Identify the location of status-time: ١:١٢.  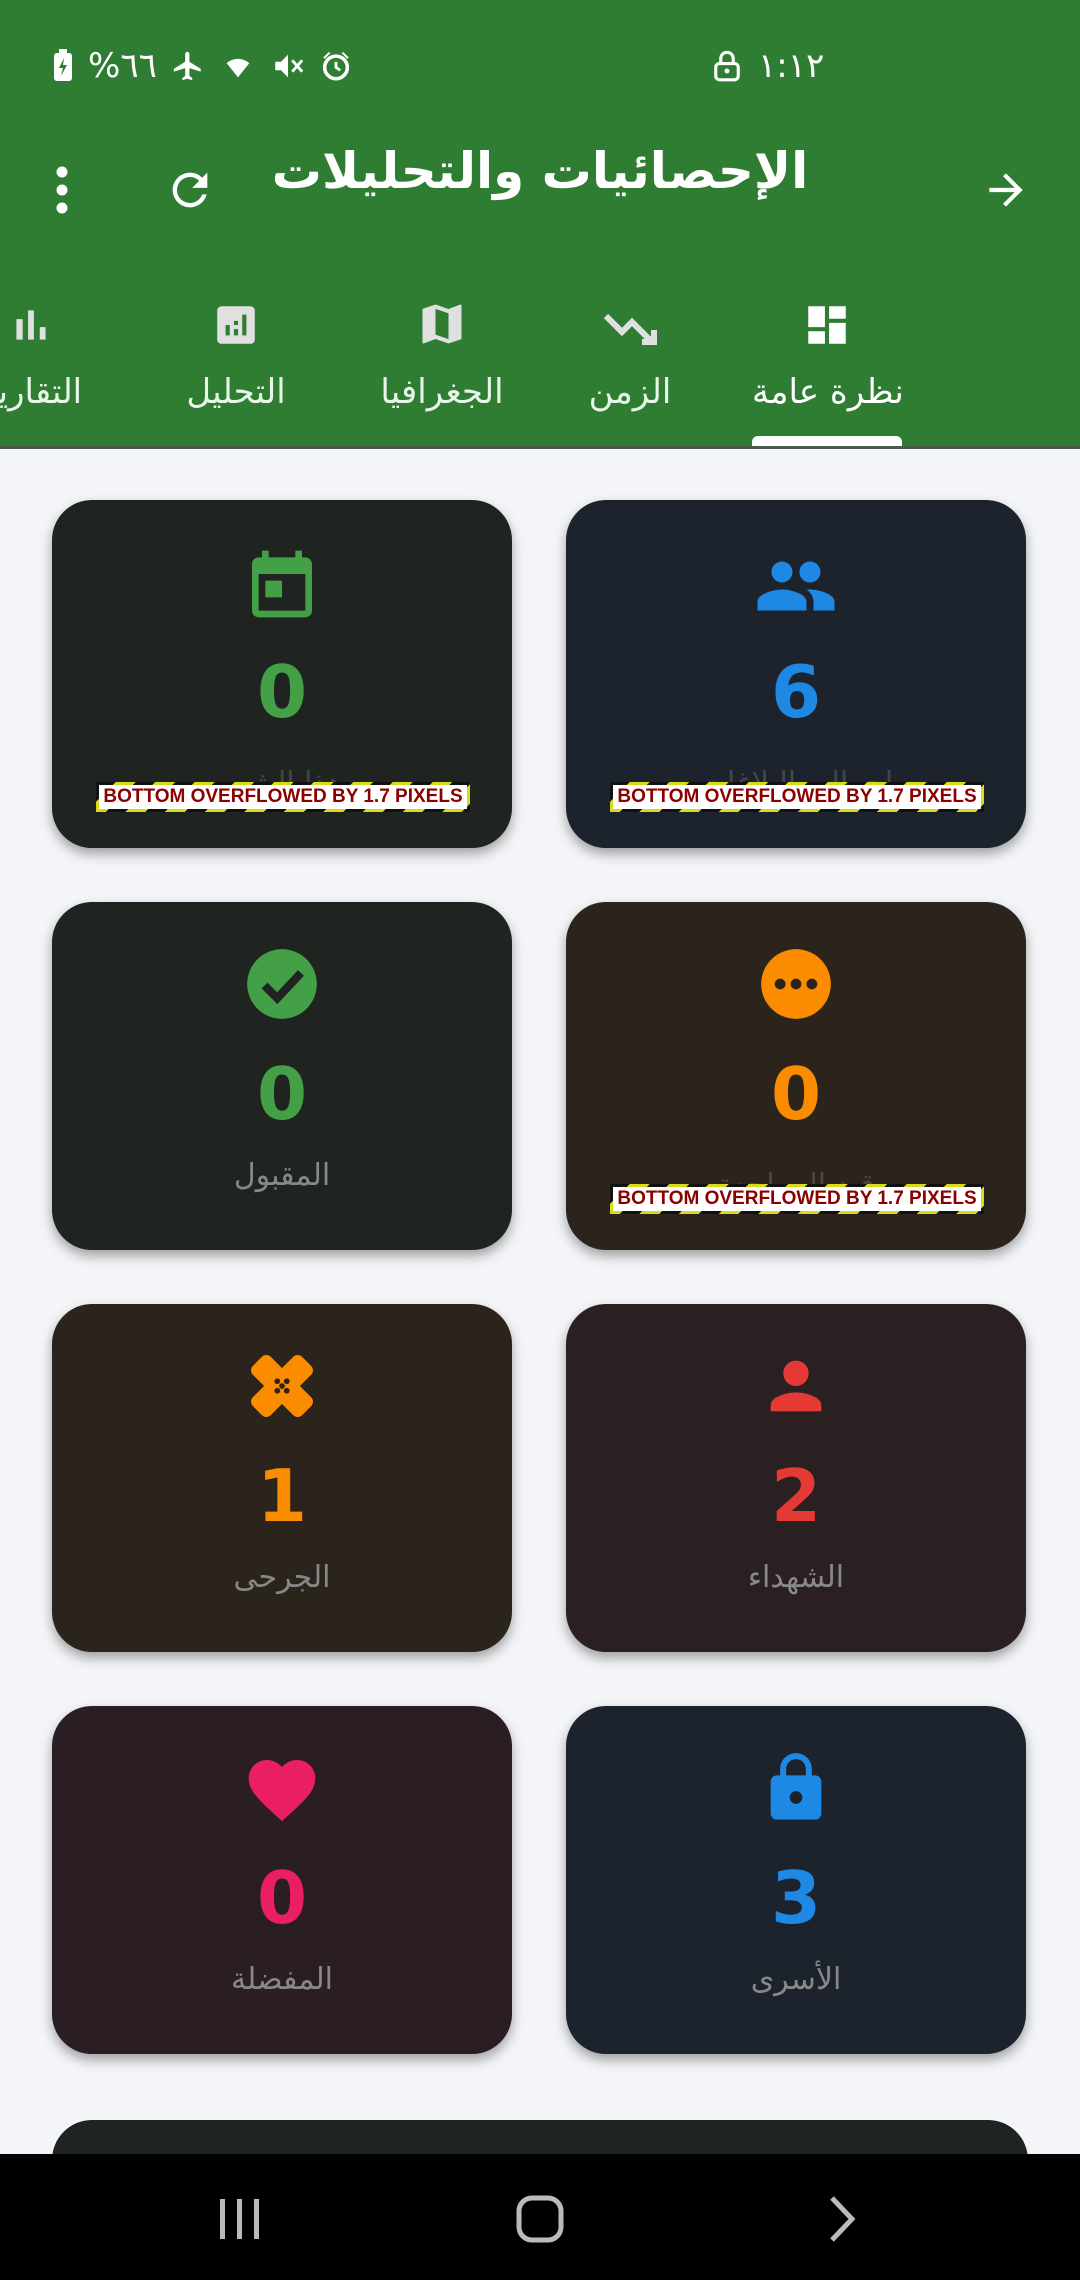
(791, 66).